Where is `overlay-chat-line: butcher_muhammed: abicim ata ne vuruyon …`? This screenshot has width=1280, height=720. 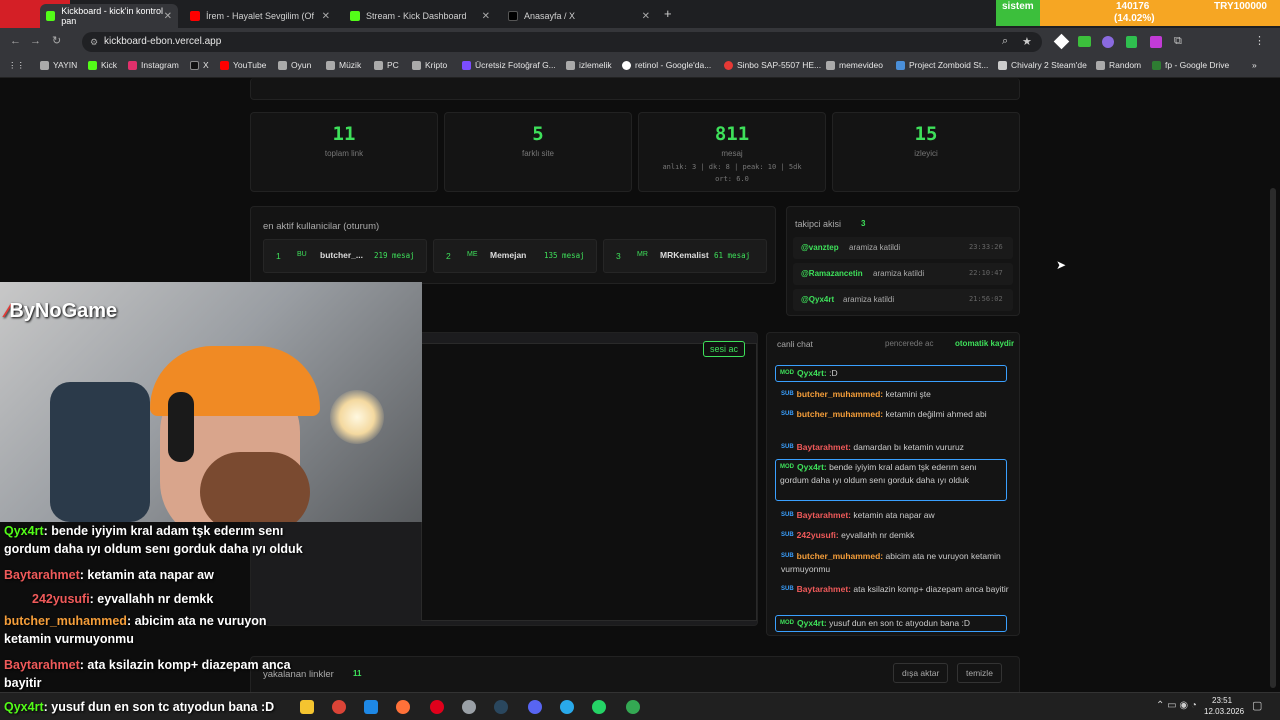
overlay-chat-line: butcher_muhammed: abicim ata ne vuruyon … is located at coordinates (135, 630).